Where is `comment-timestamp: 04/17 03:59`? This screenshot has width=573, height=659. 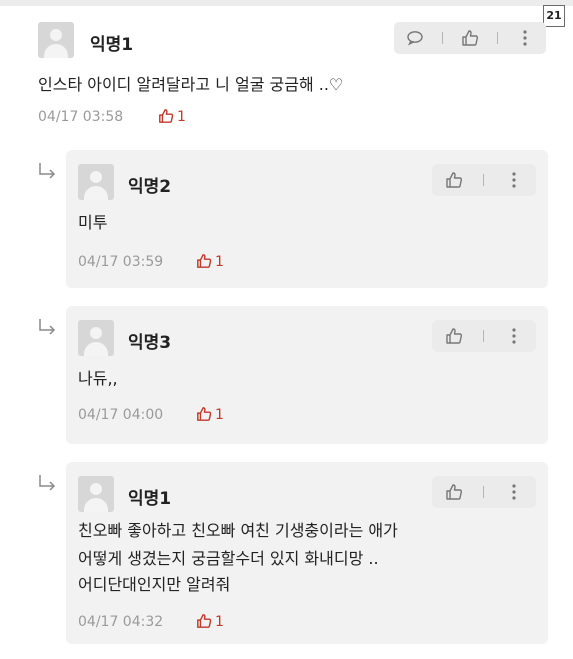 comment-timestamp: 04/17 03:59 is located at coordinates (121, 262).